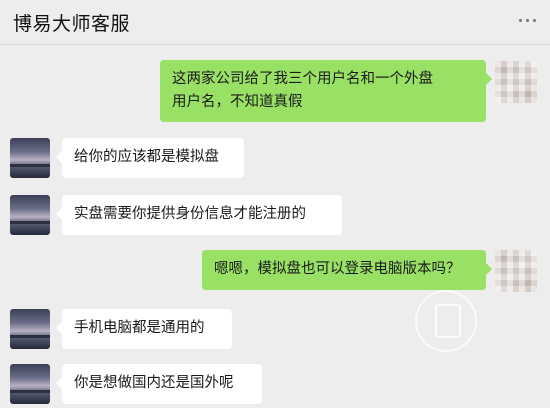 The image size is (550, 408). I want to click on message-text: 给你的应该都是模拟盘, so click(146, 157).